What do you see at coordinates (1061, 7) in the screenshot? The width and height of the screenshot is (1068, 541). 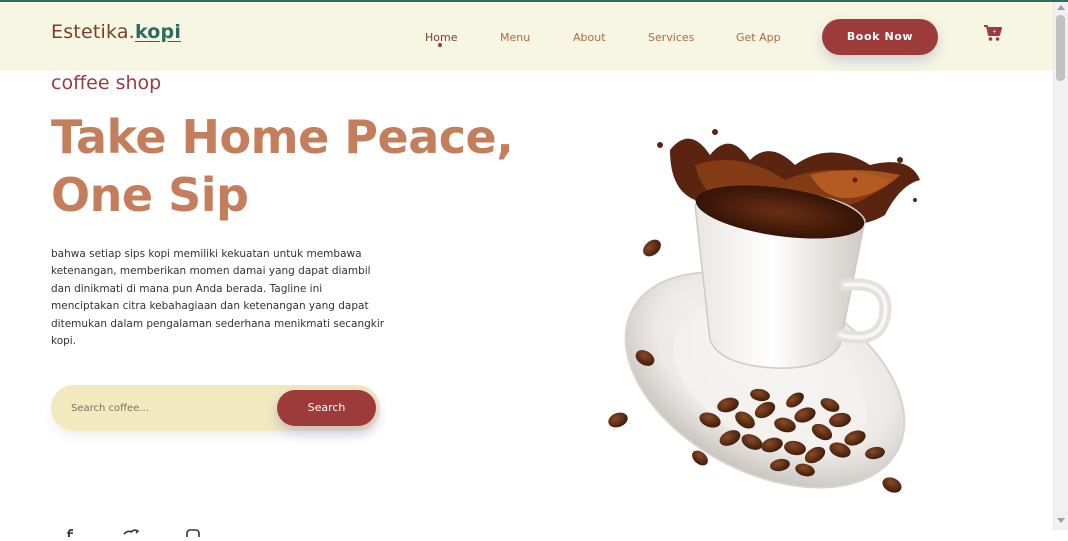 I see `scroll-up-arrow-icon` at bounding box center [1061, 7].